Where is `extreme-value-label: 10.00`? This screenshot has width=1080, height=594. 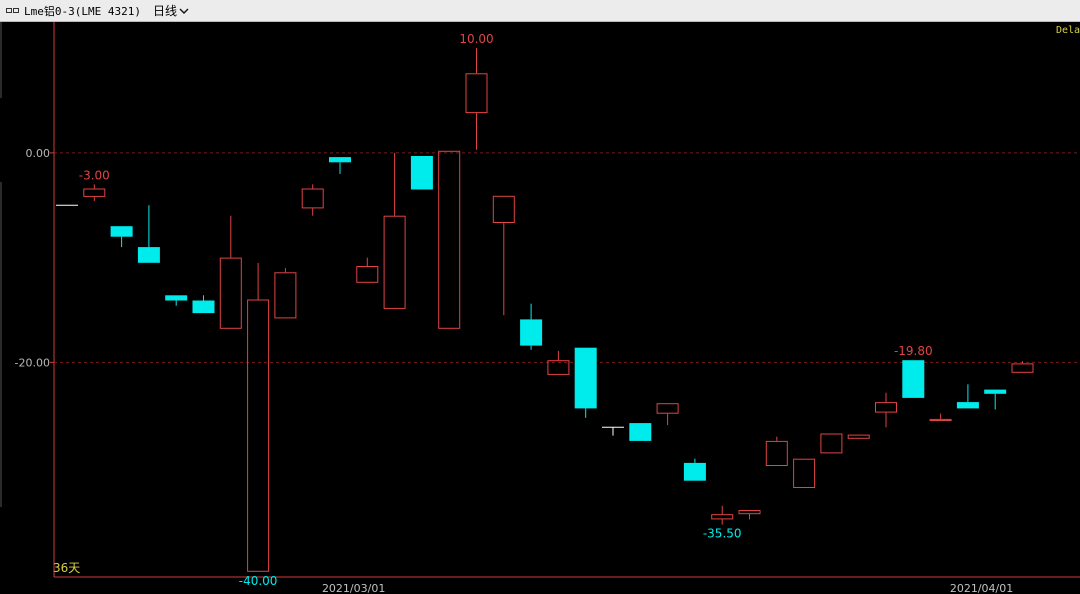
extreme-value-label: 10.00 is located at coordinates (476, 39).